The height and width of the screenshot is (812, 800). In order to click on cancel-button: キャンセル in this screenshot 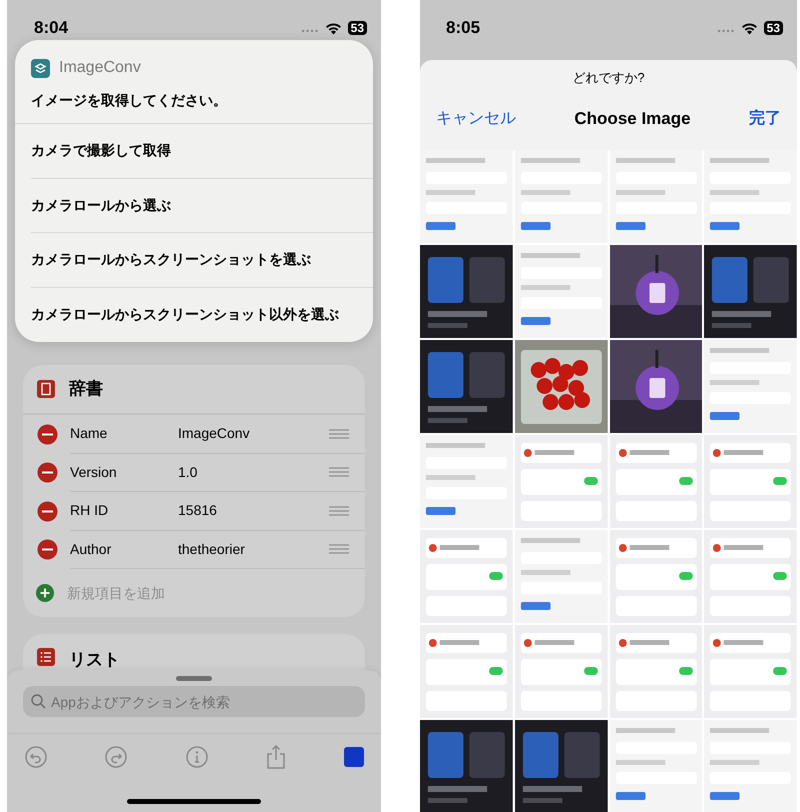, I will do `click(476, 118)`.